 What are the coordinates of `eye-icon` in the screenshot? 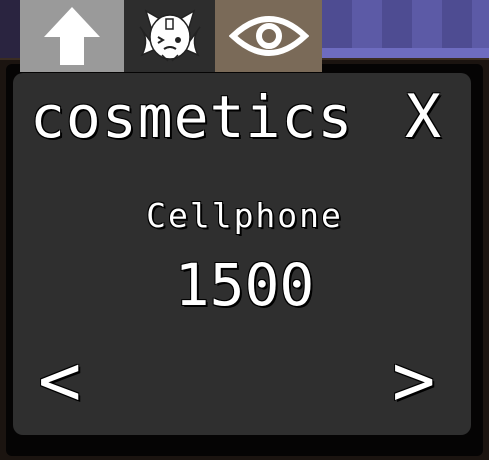 It's located at (268, 36).